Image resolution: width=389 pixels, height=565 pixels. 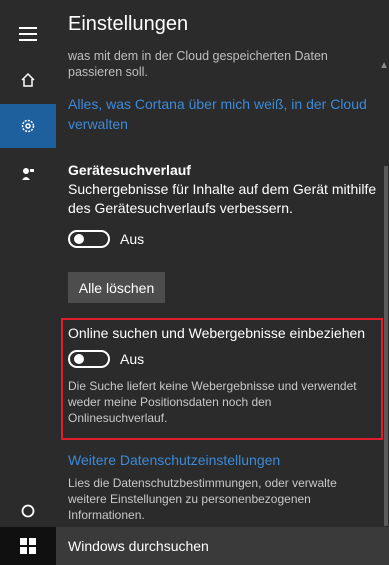 What do you see at coordinates (28, 34) in the screenshot?
I see `hamburger-icon` at bounding box center [28, 34].